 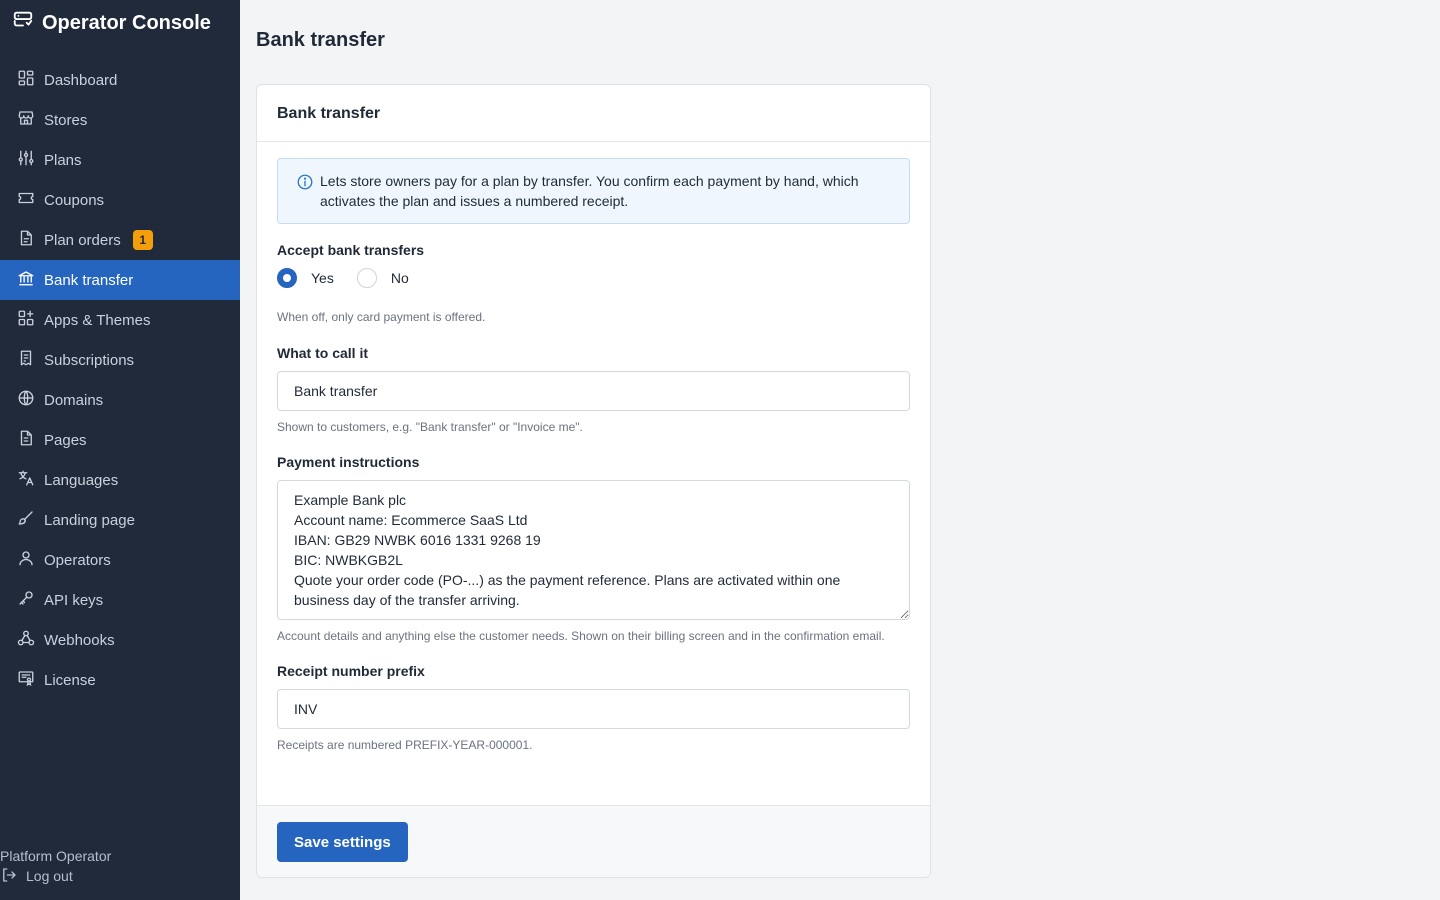 What do you see at coordinates (63, 160) in the screenshot?
I see `sidebar-item-label: Plans` at bounding box center [63, 160].